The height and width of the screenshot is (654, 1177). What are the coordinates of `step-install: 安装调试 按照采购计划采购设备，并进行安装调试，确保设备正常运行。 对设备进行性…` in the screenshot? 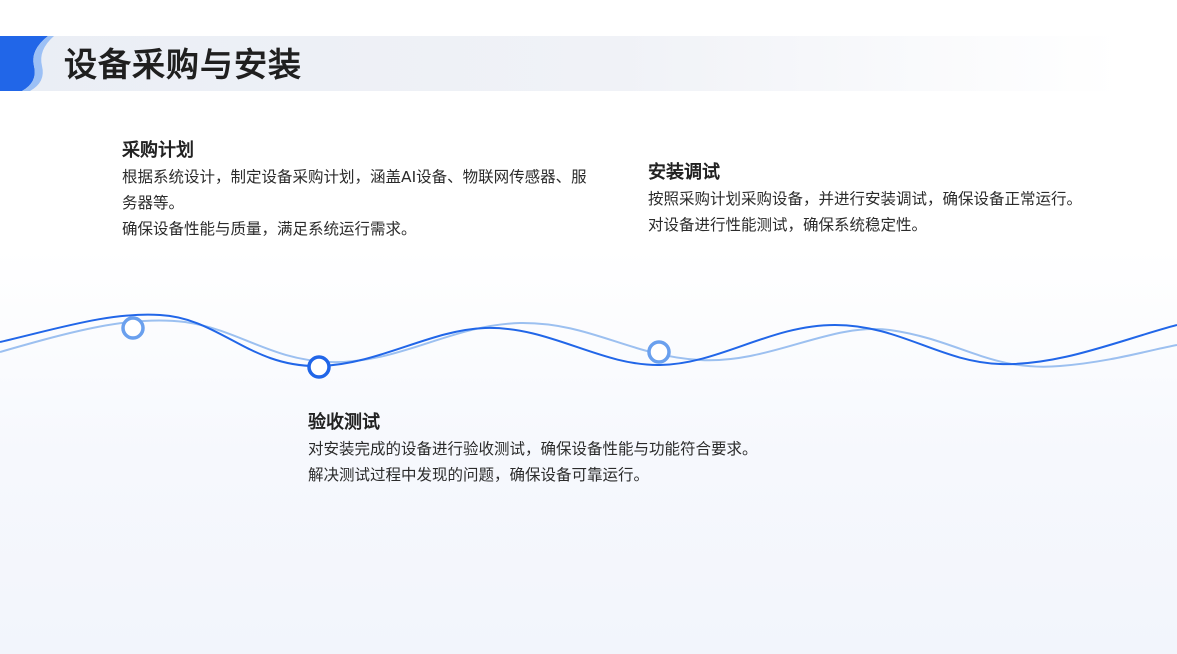 It's located at (878, 199).